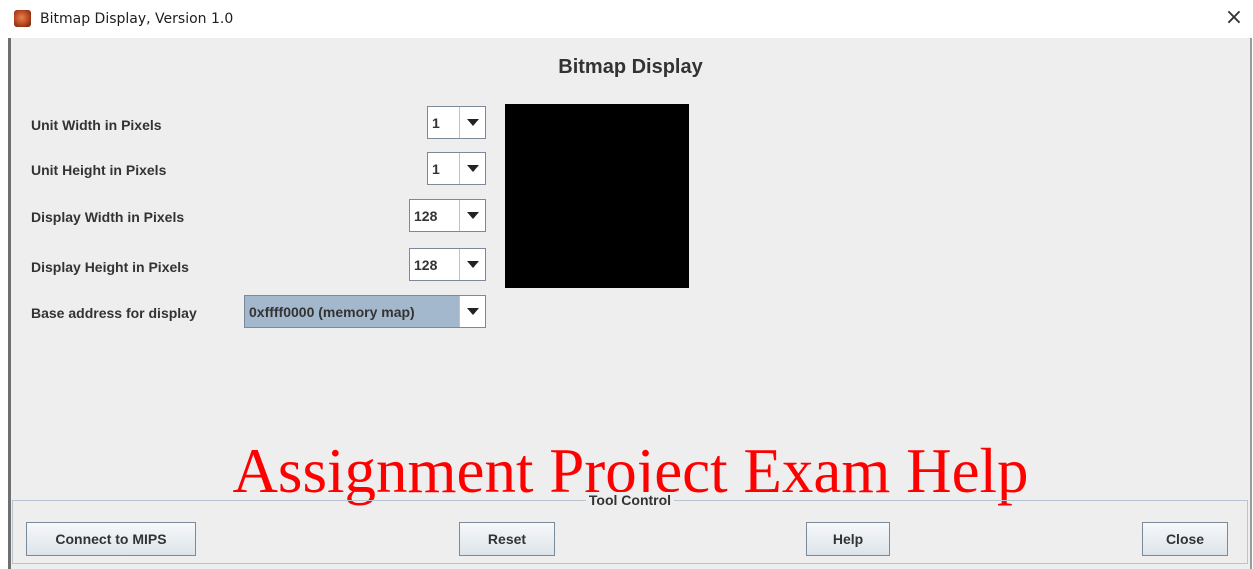  What do you see at coordinates (426, 216) in the screenshot?
I see `display-width-value: 128` at bounding box center [426, 216].